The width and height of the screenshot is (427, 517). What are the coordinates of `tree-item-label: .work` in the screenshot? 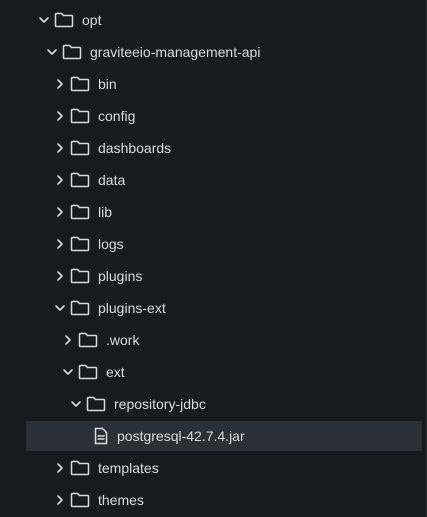 It's located at (123, 340).